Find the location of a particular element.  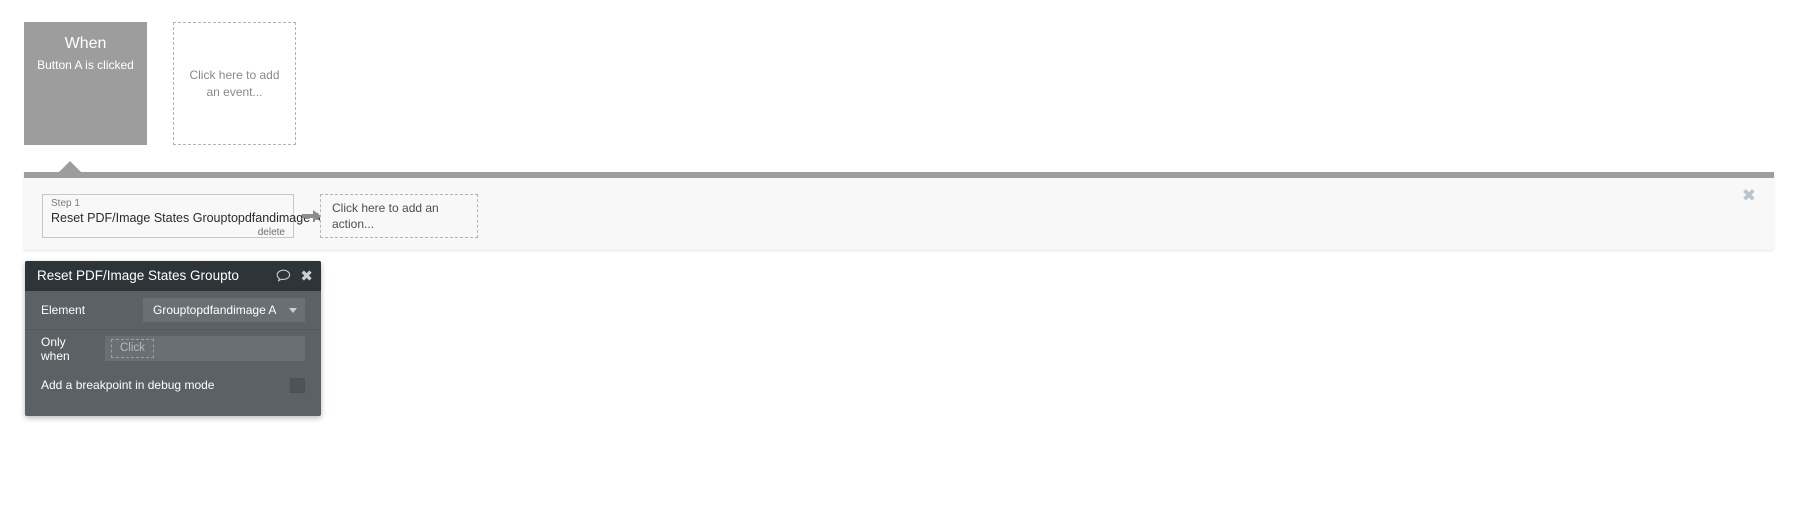

step-delete-link: delete is located at coordinates (168, 233).